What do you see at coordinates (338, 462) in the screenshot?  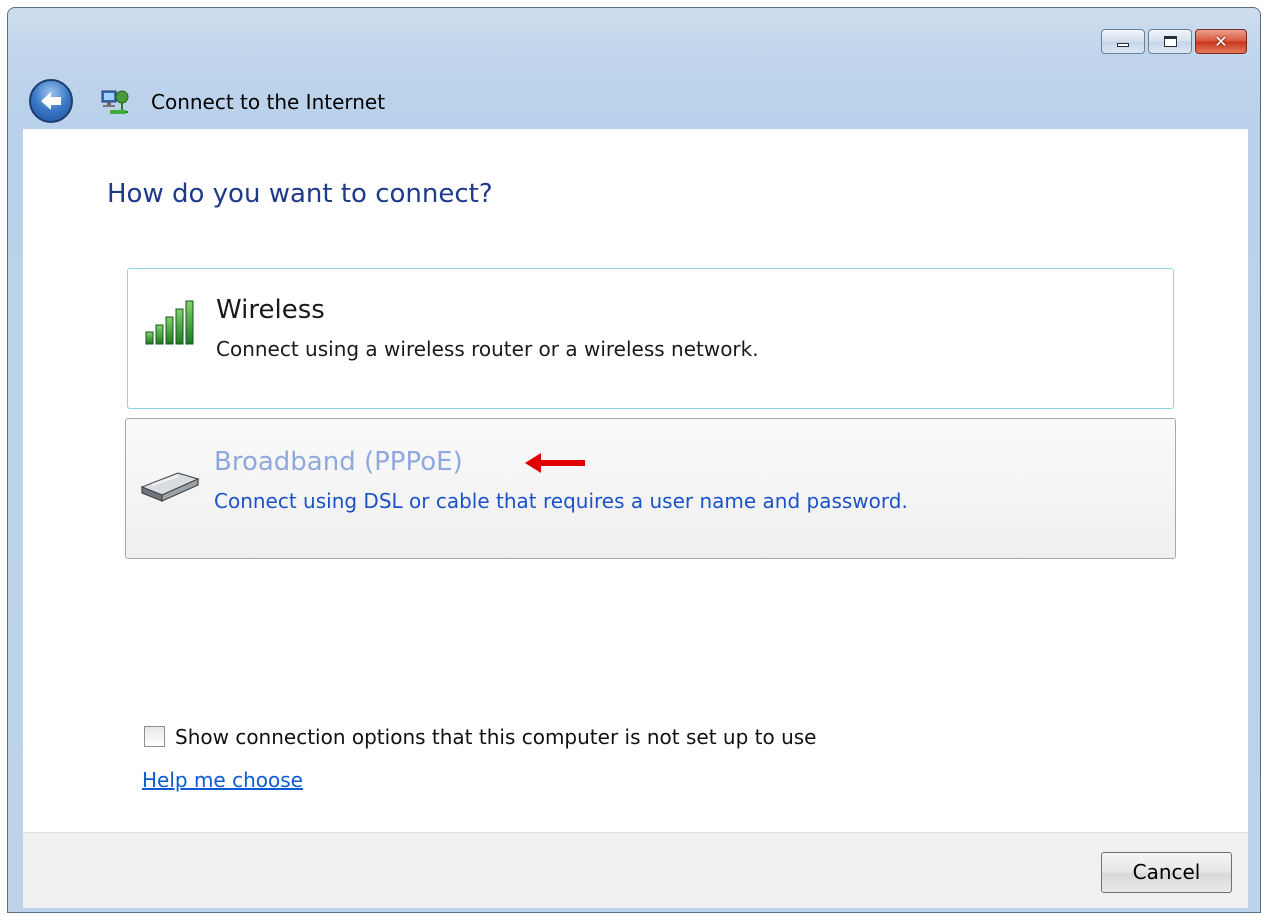 I see `option-broadband-title: Broadband (PPPoE)` at bounding box center [338, 462].